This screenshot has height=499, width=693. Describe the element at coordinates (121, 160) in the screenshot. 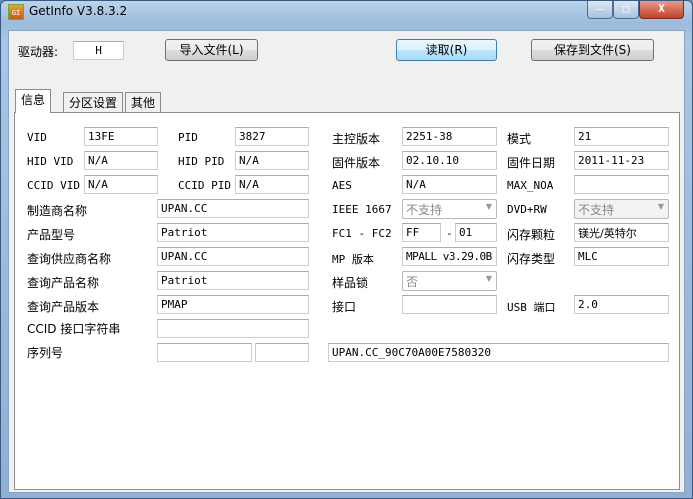

I see `hid-vid-field: N/A` at that location.